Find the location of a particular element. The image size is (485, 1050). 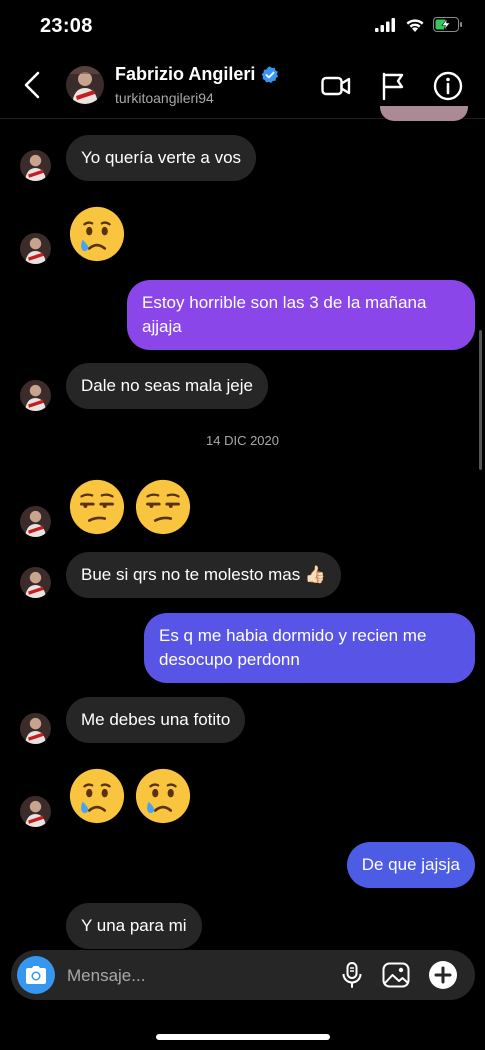

incoming-message: Bue si qrs no te molesto mas 👍🏻 is located at coordinates (204, 575).